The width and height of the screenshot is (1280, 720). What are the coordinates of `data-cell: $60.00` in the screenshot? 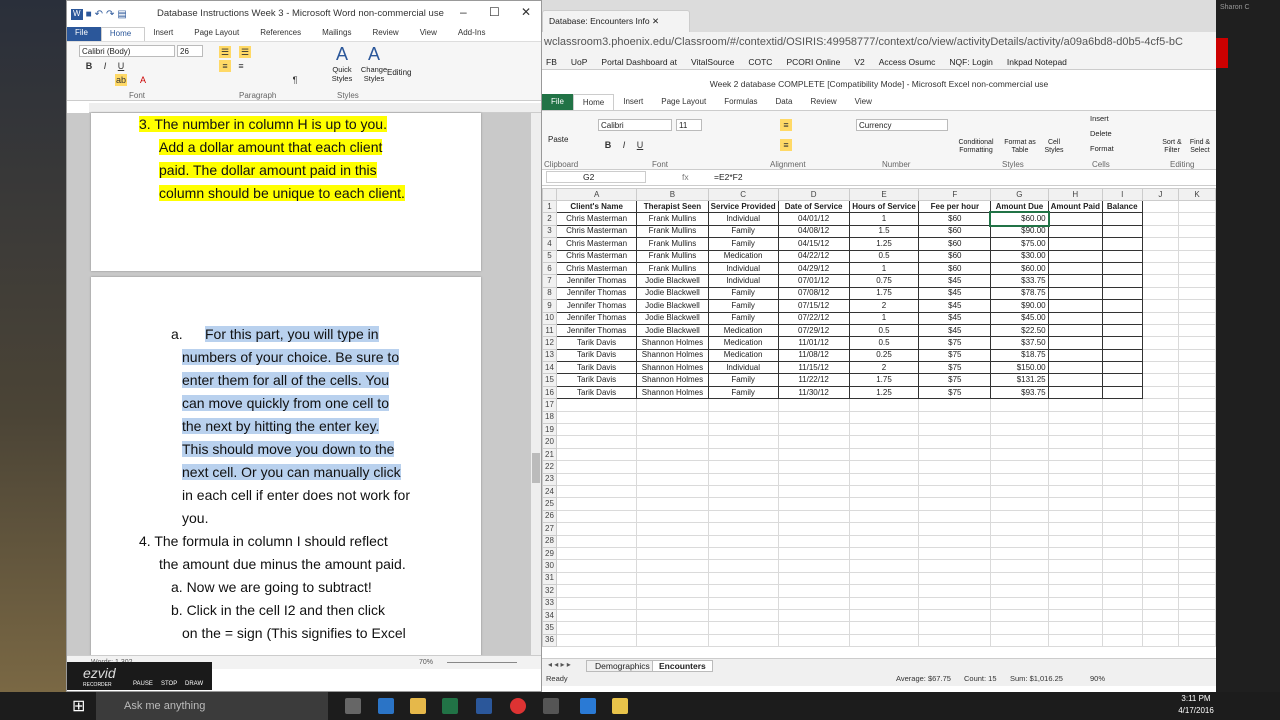 It's located at (1019, 268).